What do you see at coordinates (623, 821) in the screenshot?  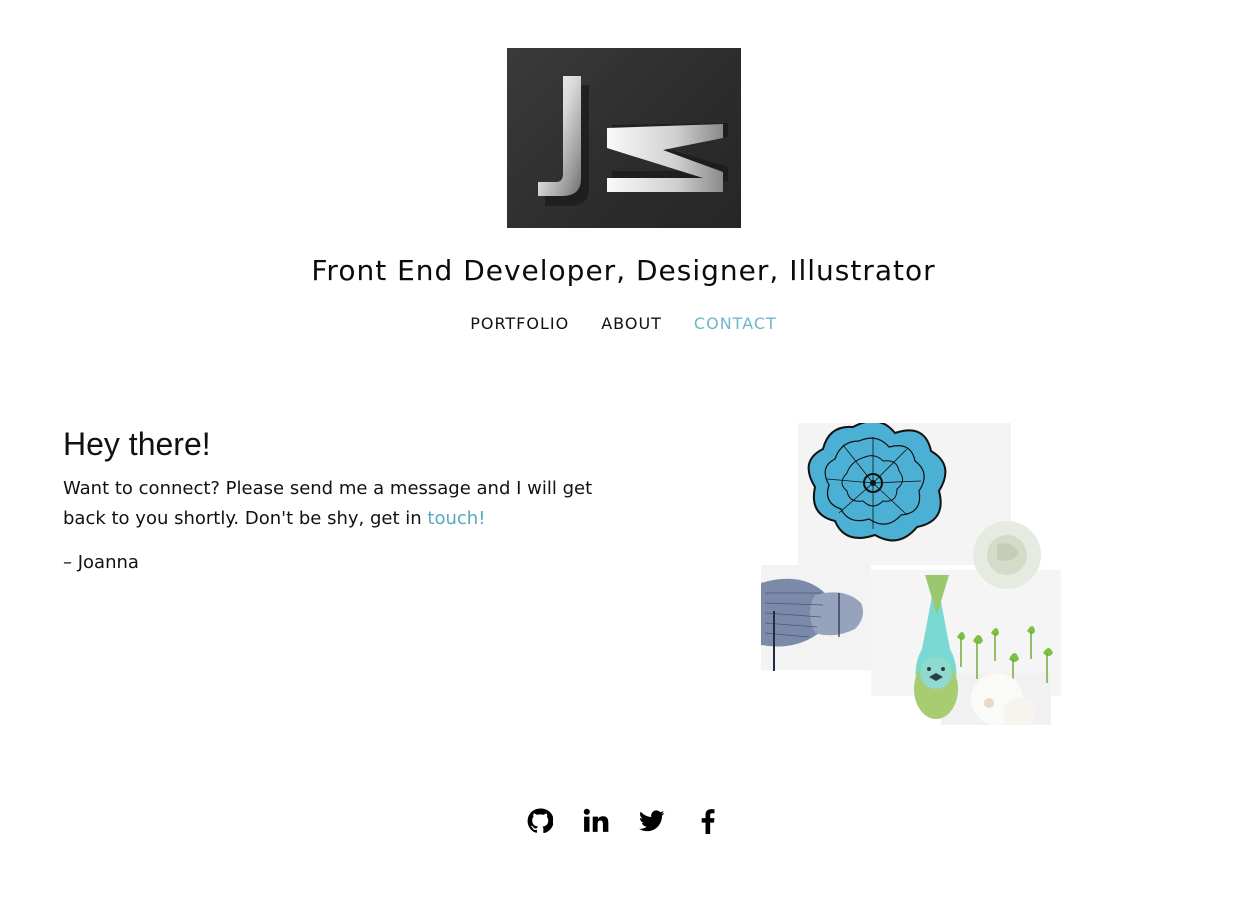 I see `social-links` at bounding box center [623, 821].